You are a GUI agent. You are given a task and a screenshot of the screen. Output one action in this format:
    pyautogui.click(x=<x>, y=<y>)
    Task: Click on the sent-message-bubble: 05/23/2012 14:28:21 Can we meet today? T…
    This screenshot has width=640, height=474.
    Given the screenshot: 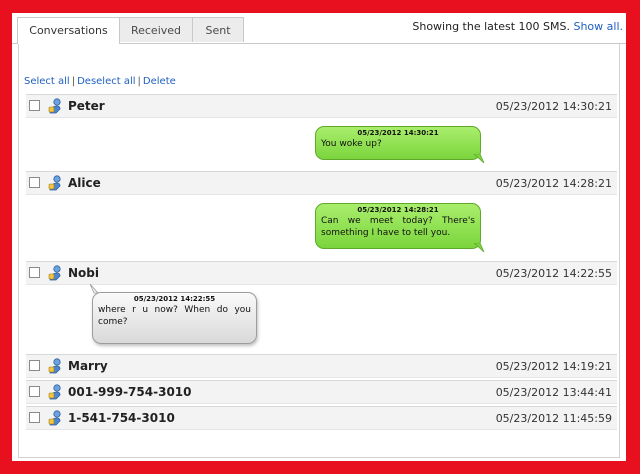 What is the action you would take?
    pyautogui.click(x=398, y=226)
    